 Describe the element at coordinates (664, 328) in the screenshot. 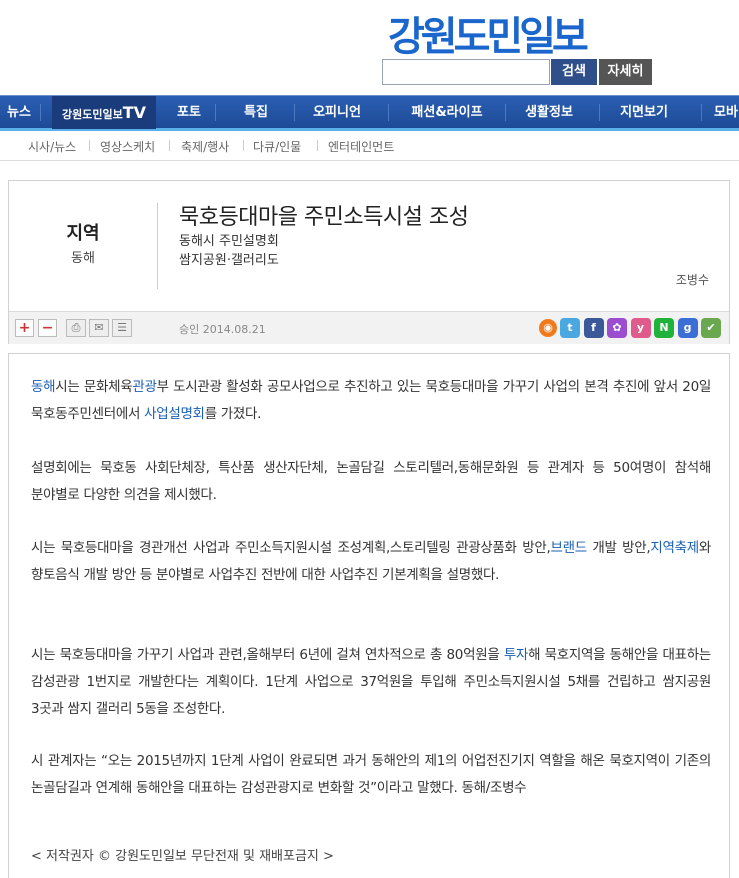

I see `naver-icon: N` at that location.